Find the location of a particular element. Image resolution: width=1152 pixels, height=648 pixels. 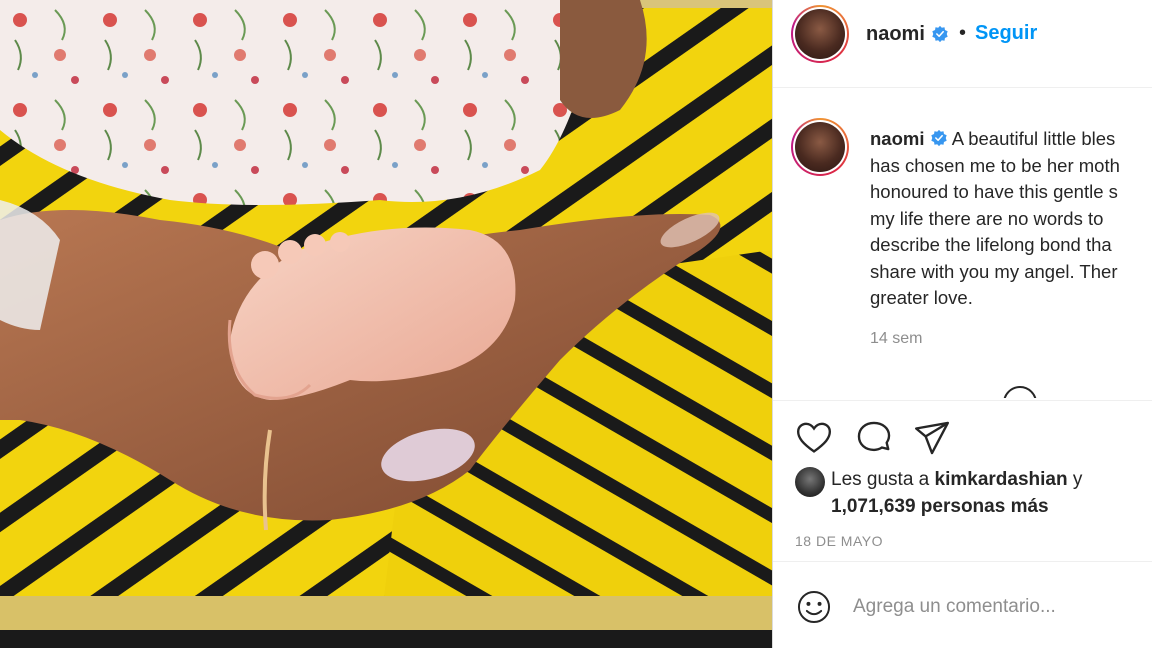

comment-bar is located at coordinates (962, 604).